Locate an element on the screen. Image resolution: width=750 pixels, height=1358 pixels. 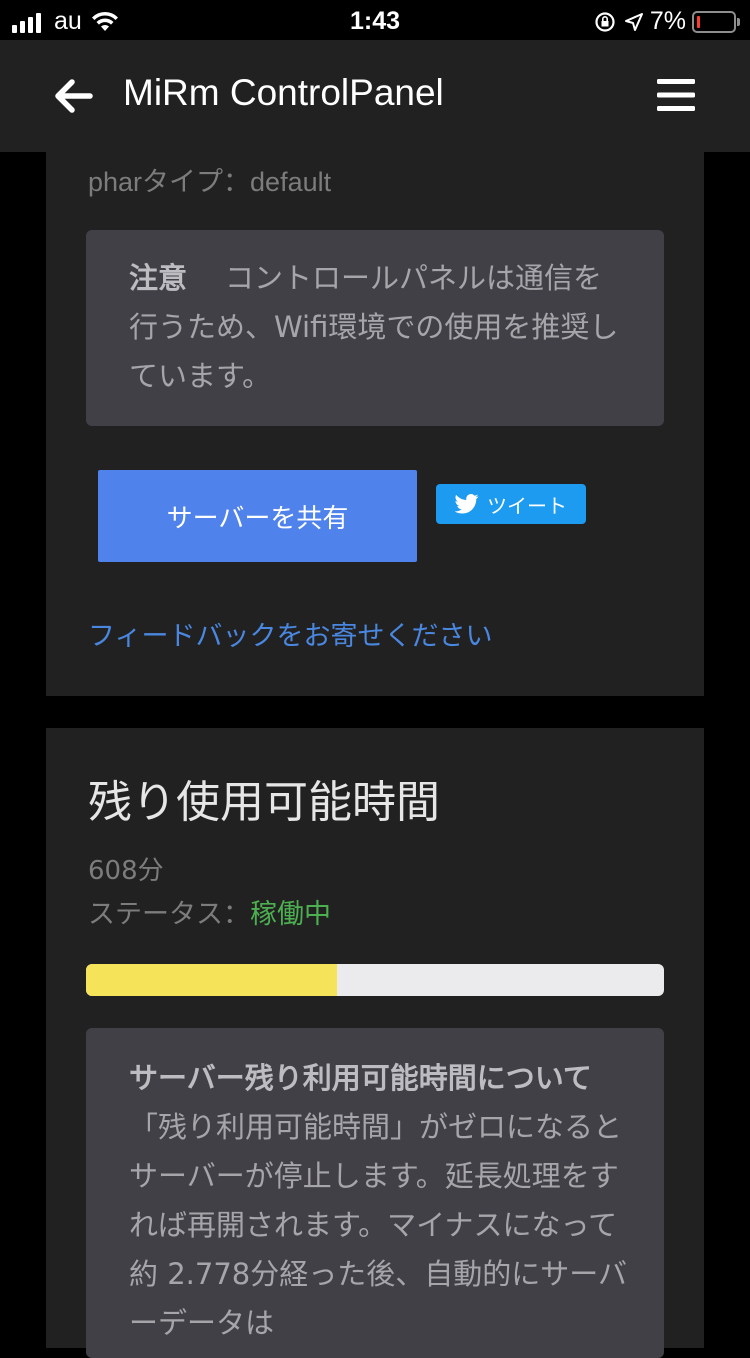
back-arrow-icon is located at coordinates (73, 96).